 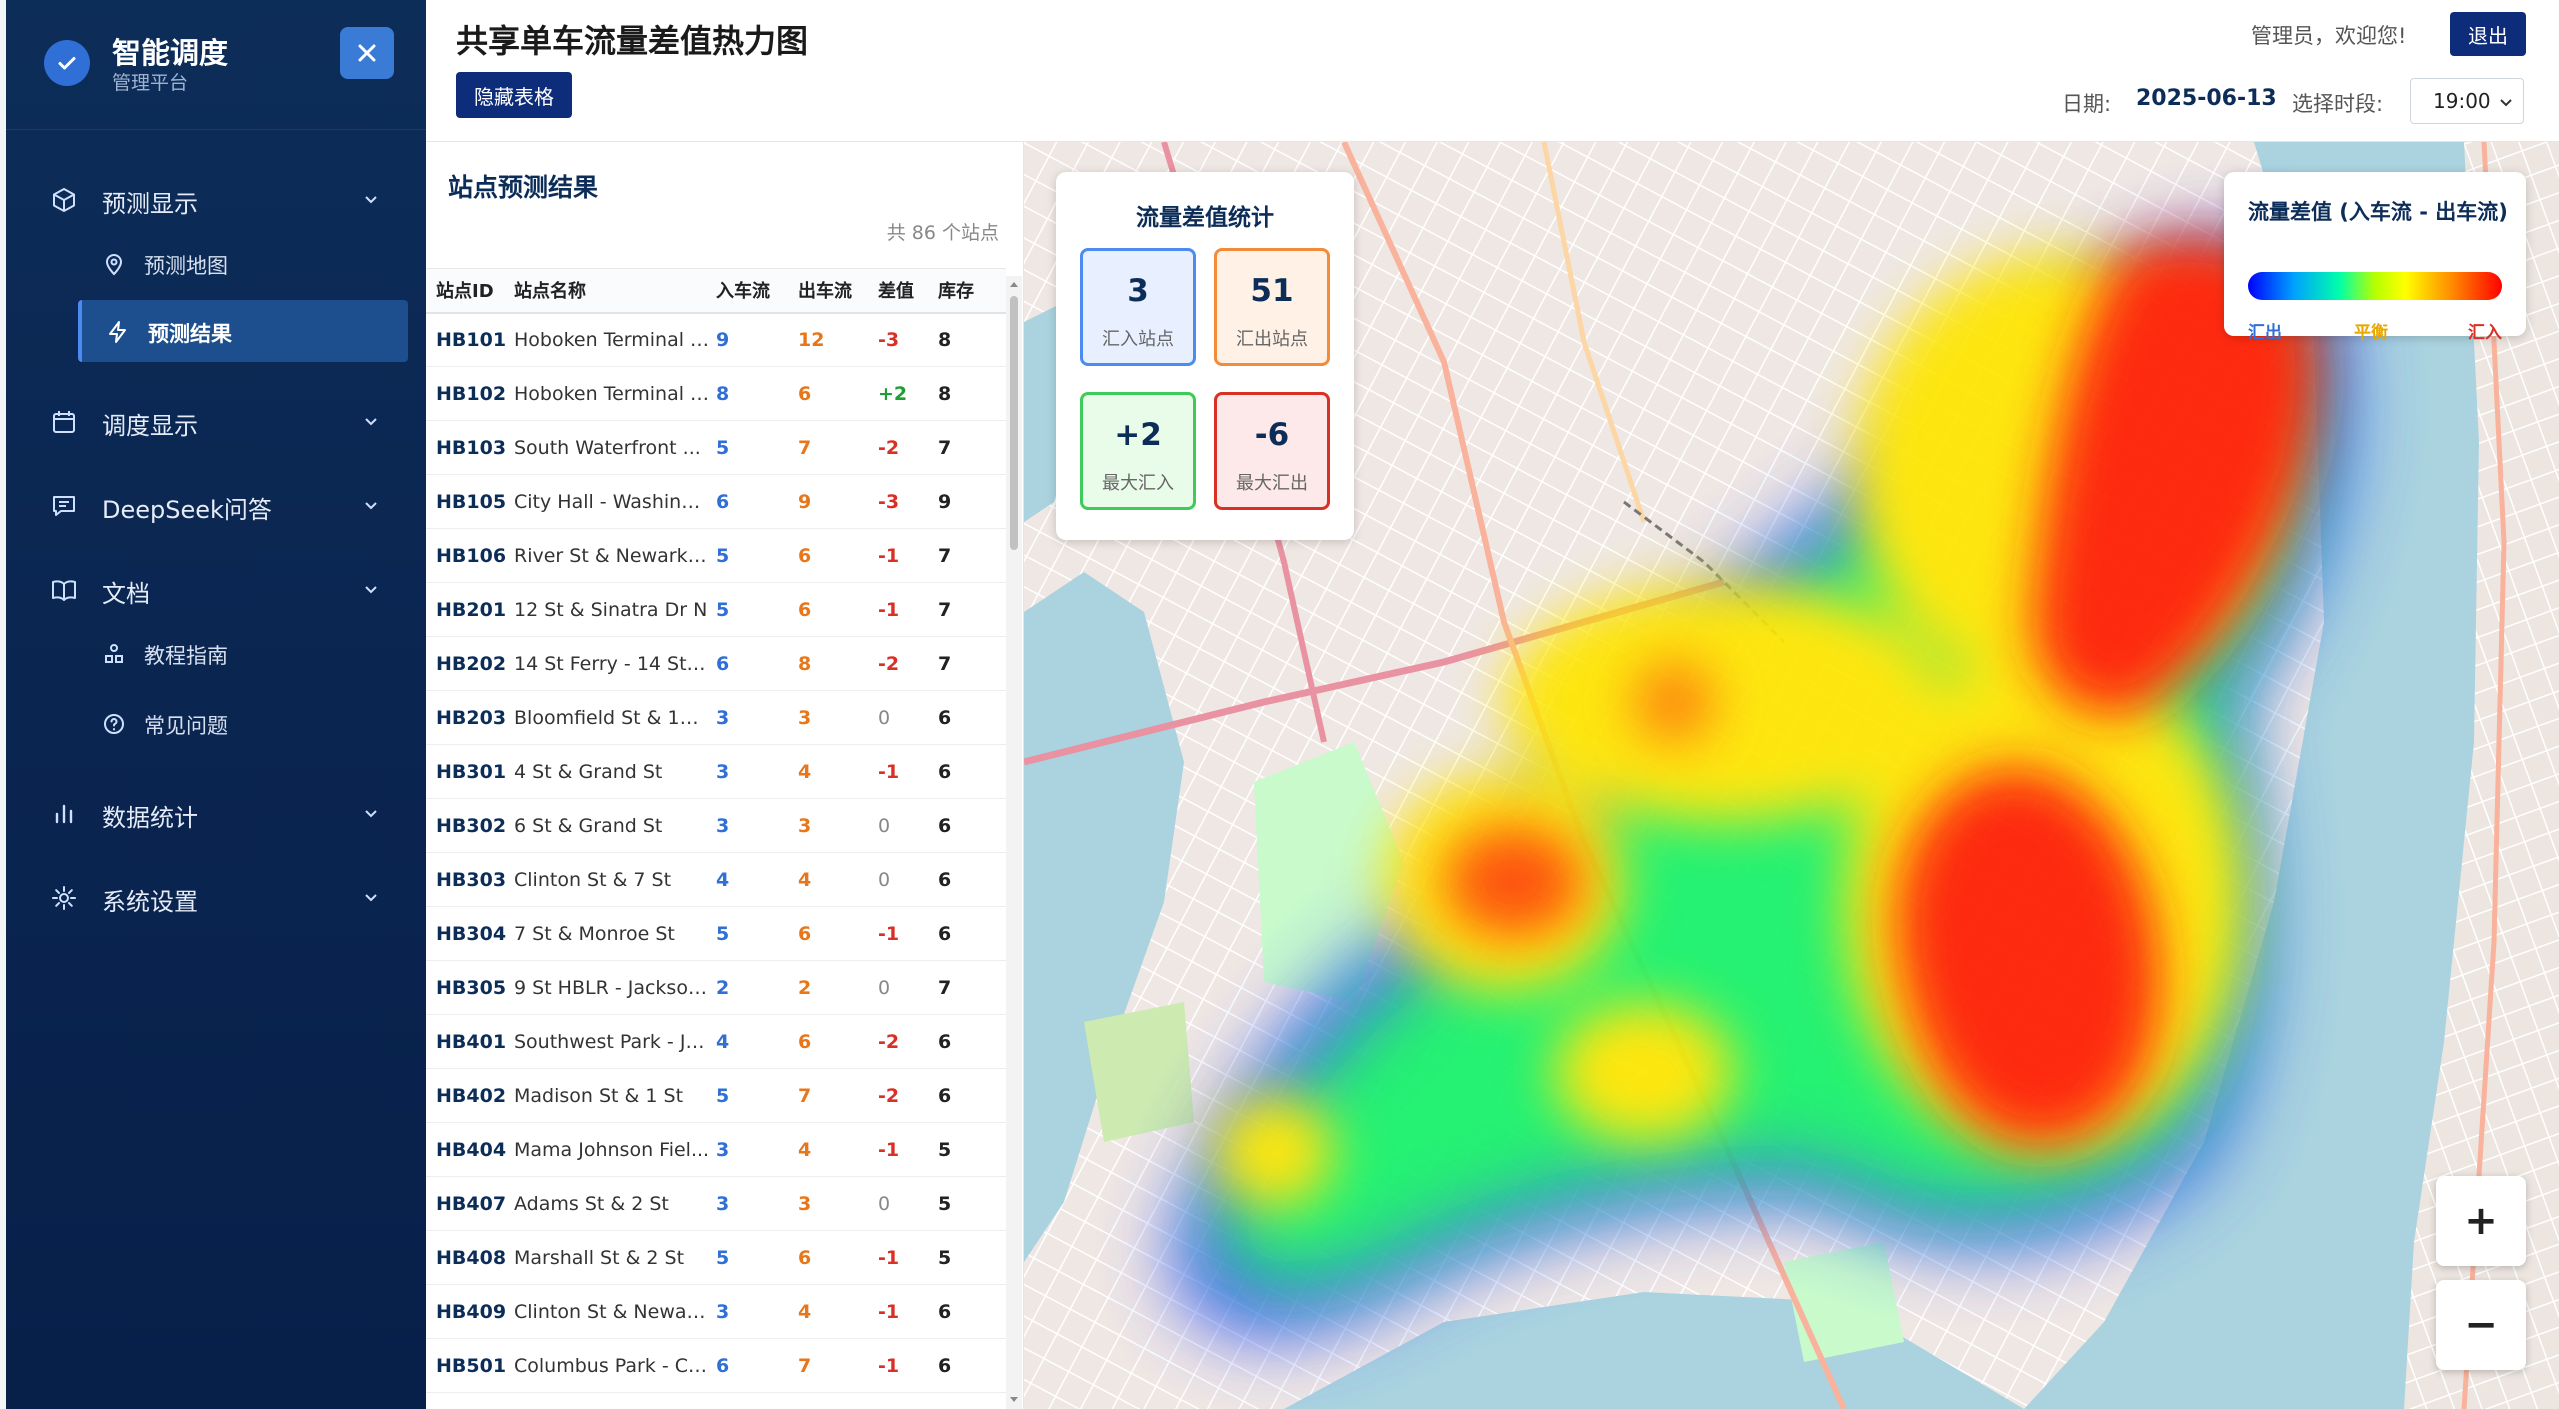 What do you see at coordinates (716, 339) in the screenshot?
I see `table-row: HB101 Hoboken Terminal -... 9 12 -3 8` at bounding box center [716, 339].